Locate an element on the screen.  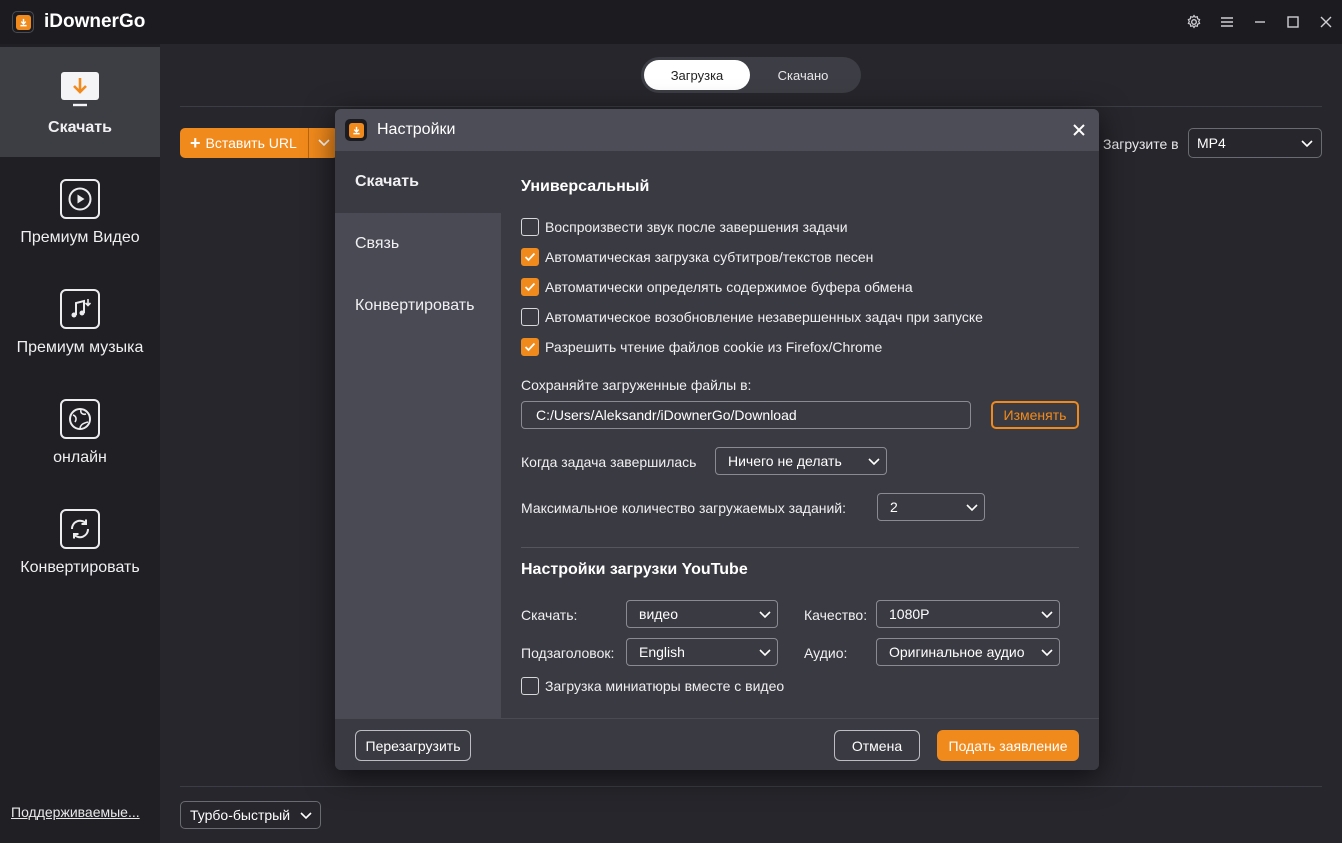
yt-quality-value: 1080P is located at coordinates (909, 614).